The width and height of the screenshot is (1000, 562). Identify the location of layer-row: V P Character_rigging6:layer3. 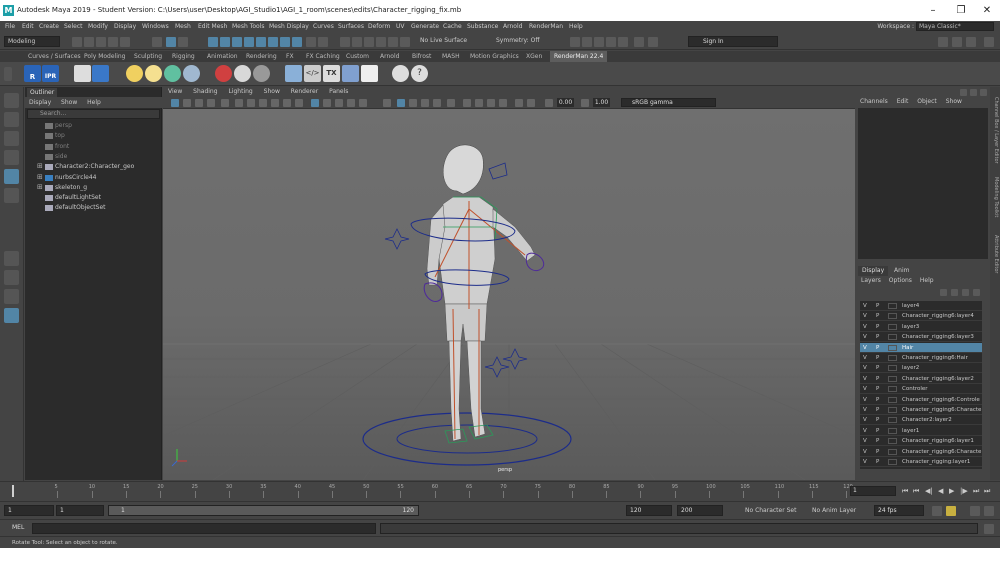
(921, 337).